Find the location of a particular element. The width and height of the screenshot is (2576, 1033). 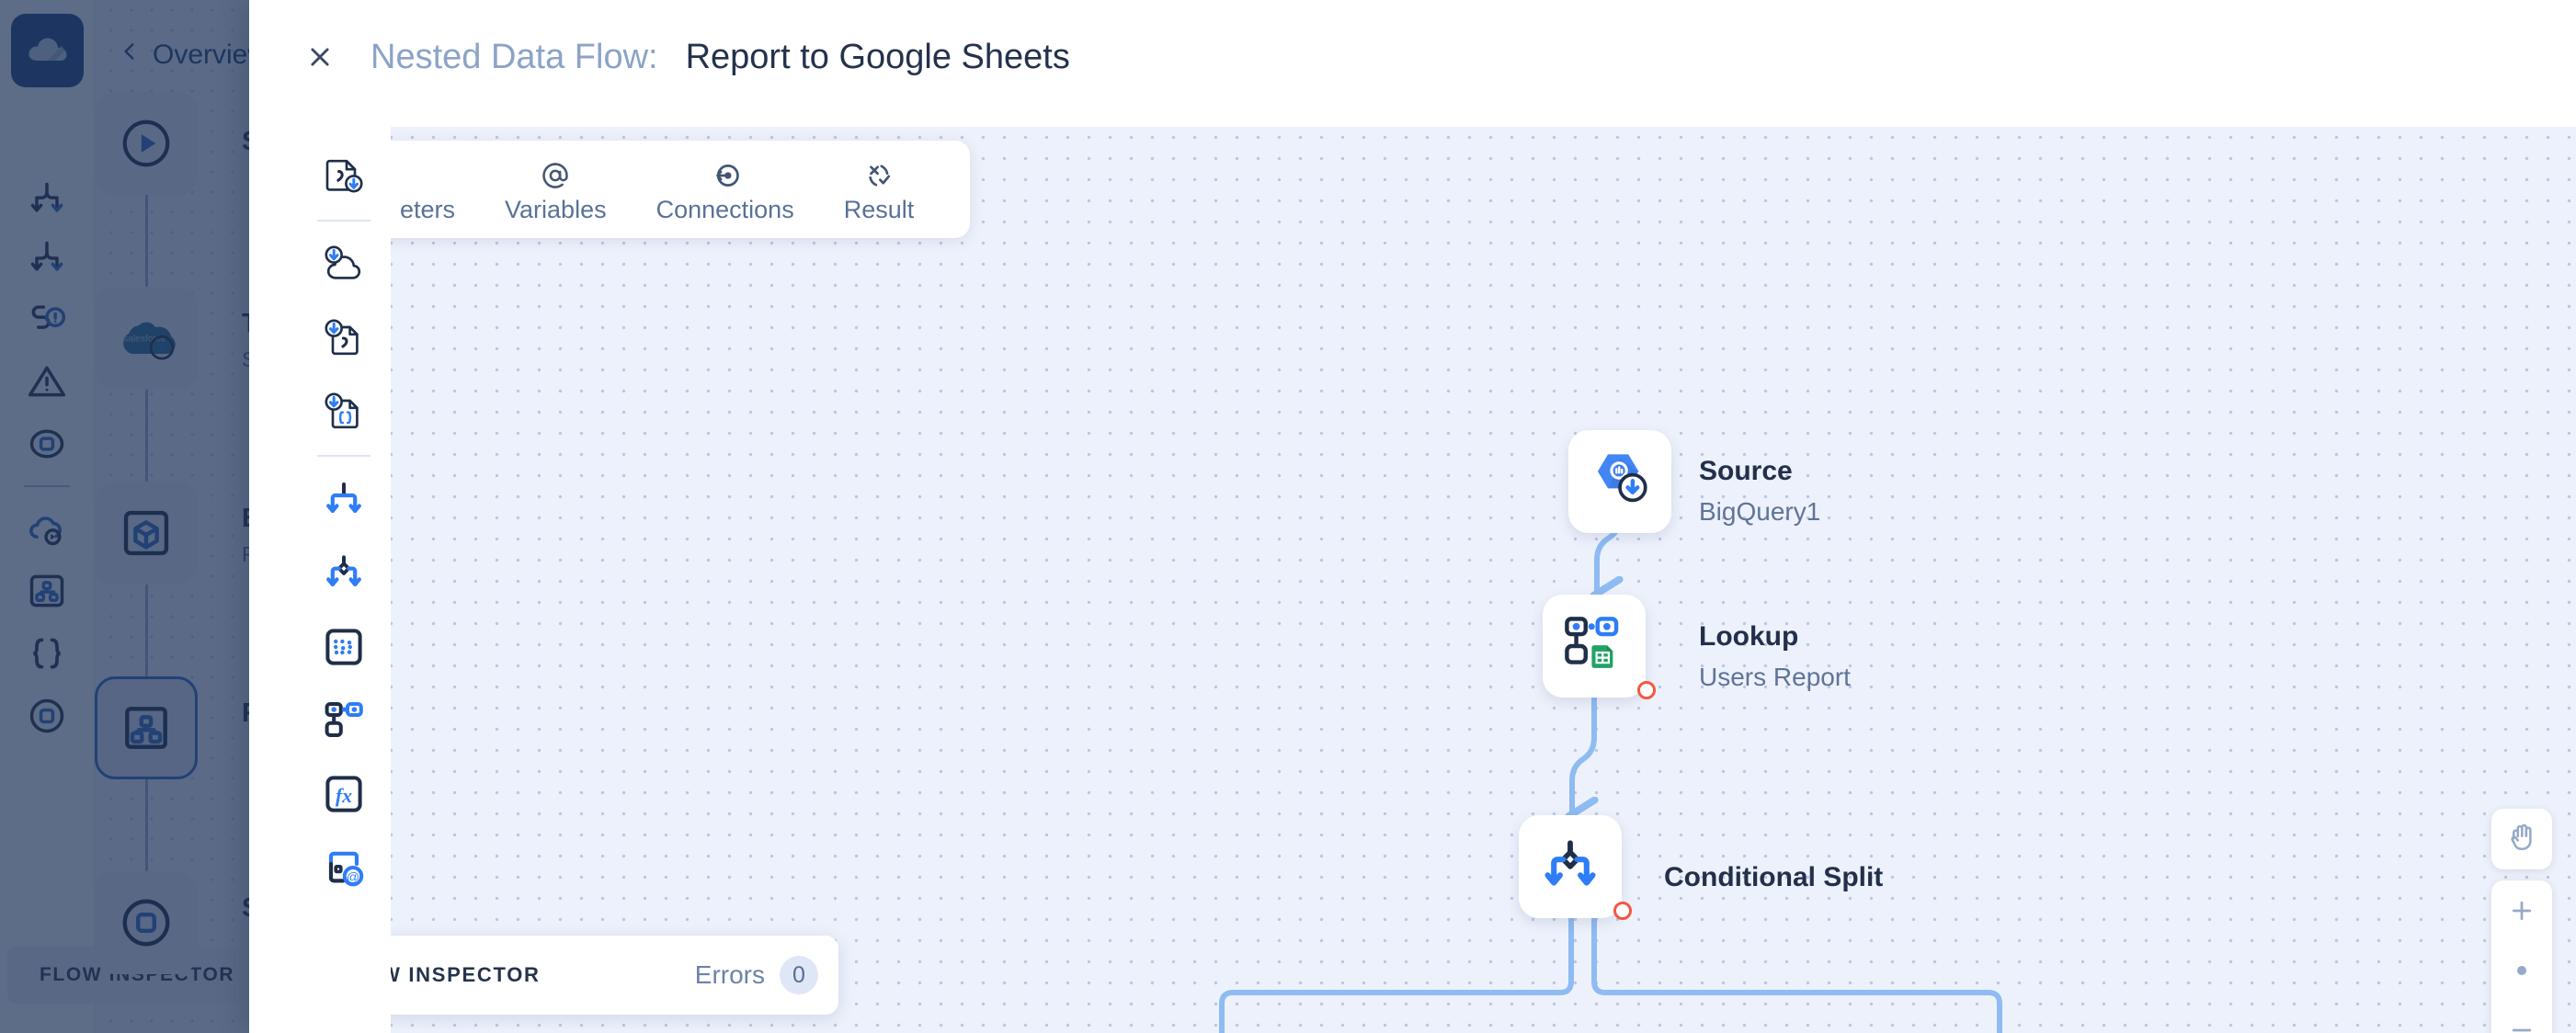

errors-count-badge: 0 is located at coordinates (799, 975).